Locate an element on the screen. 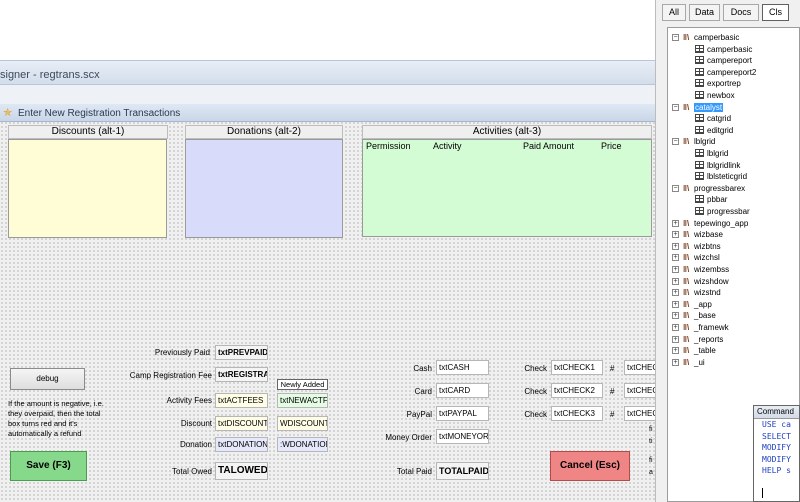 Image resolution: width=800 pixels, height=502 pixels. camp-registration-field: txtREGISTRAI is located at coordinates (241, 374).